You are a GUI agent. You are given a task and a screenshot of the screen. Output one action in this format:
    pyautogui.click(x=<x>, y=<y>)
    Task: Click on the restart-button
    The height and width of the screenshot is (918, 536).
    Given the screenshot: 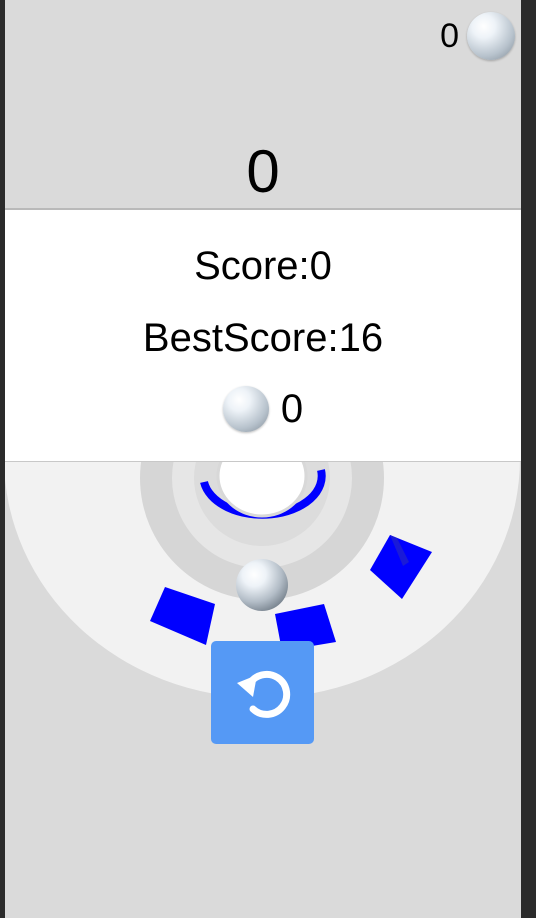 What is the action you would take?
    pyautogui.click(x=262, y=692)
    